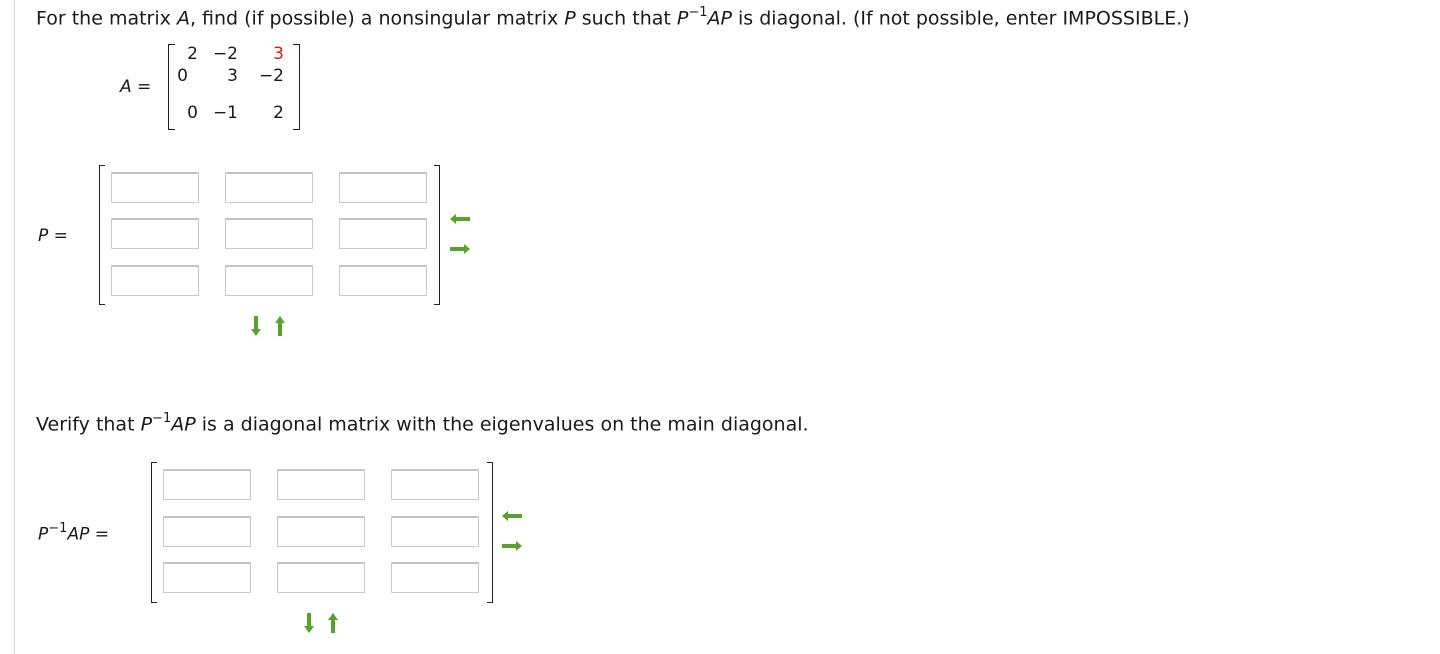  What do you see at coordinates (162, 418) in the screenshot?
I see `verify-exponent: −1` at bounding box center [162, 418].